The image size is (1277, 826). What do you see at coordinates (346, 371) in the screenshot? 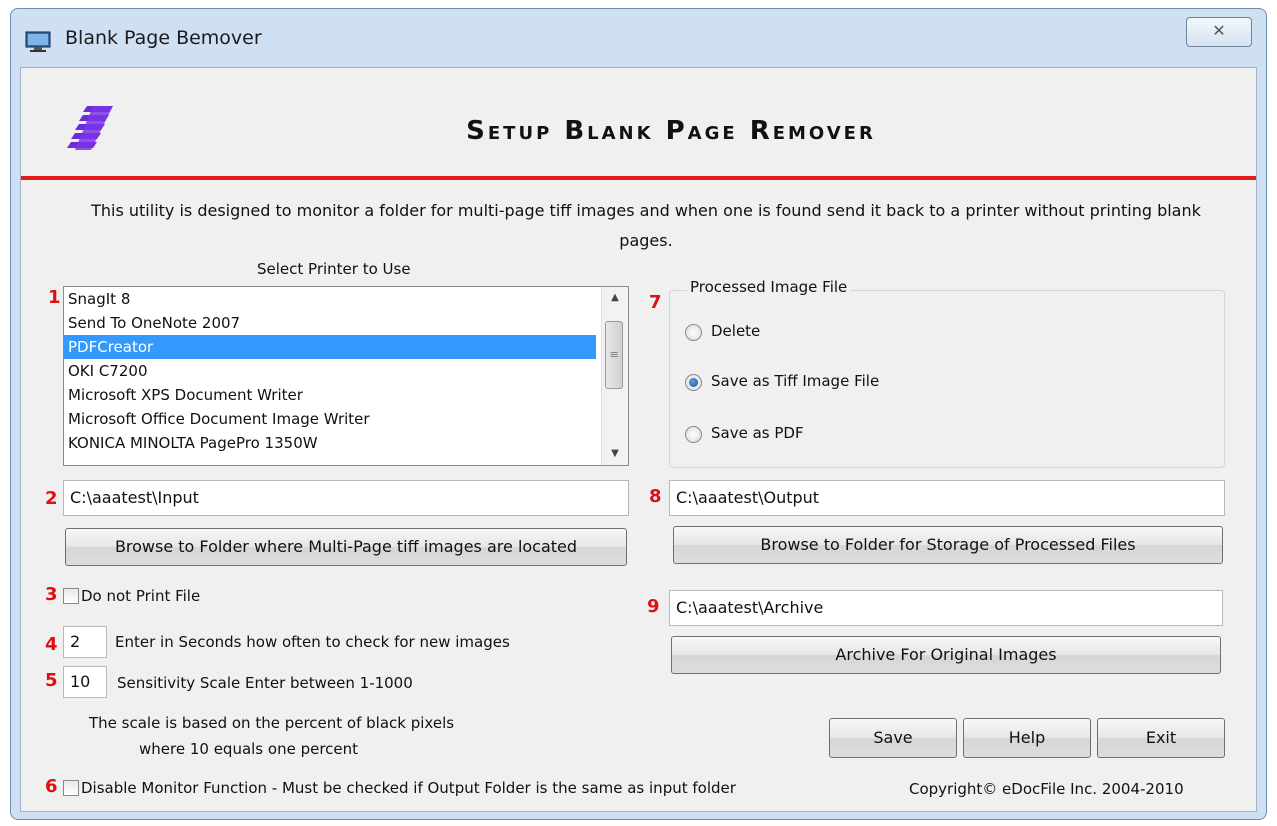
I see `printer-list-item: OKI C7200` at bounding box center [346, 371].